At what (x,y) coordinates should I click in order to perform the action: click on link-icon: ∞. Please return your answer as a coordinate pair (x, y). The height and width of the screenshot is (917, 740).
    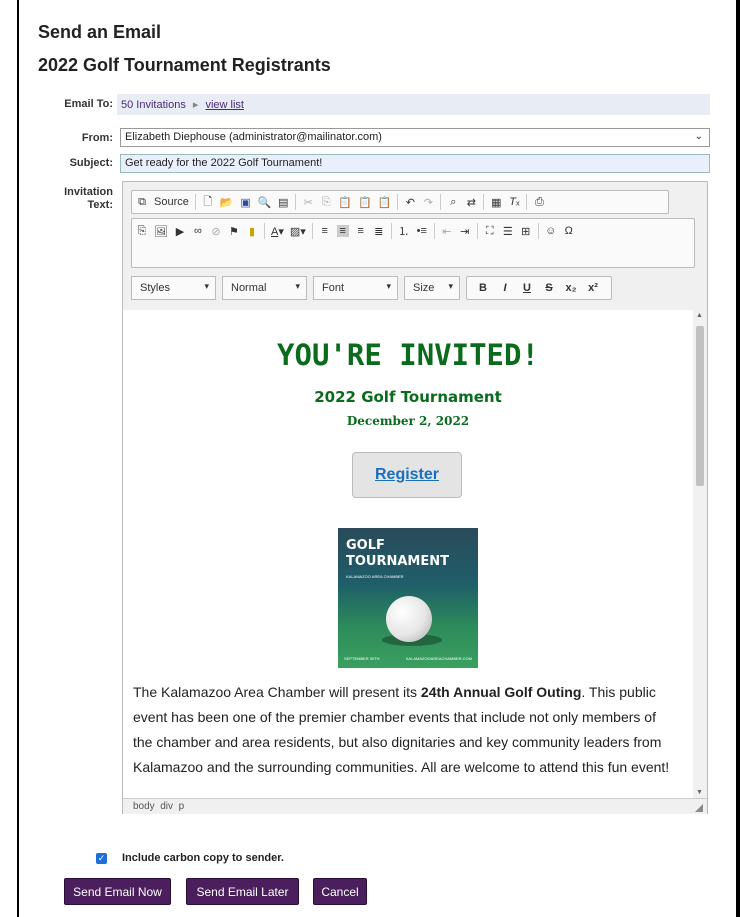
    Looking at the image, I should click on (198, 231).